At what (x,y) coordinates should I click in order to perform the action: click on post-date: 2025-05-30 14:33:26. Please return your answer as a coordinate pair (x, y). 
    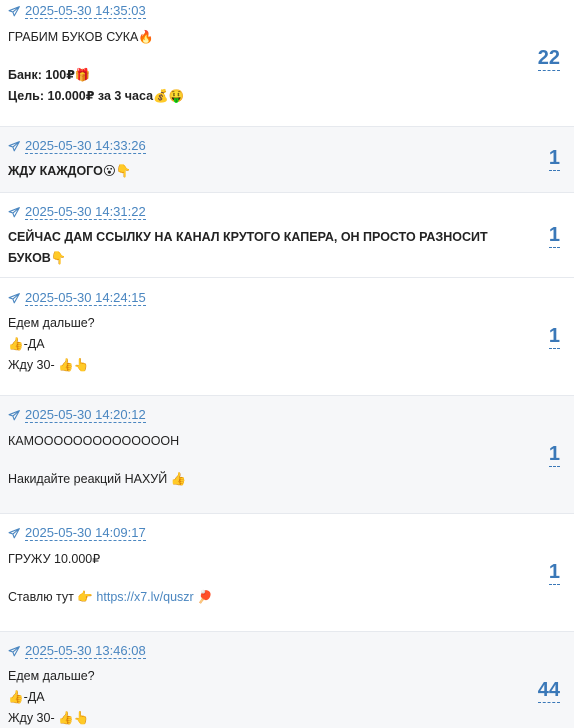
    Looking at the image, I should click on (85, 146).